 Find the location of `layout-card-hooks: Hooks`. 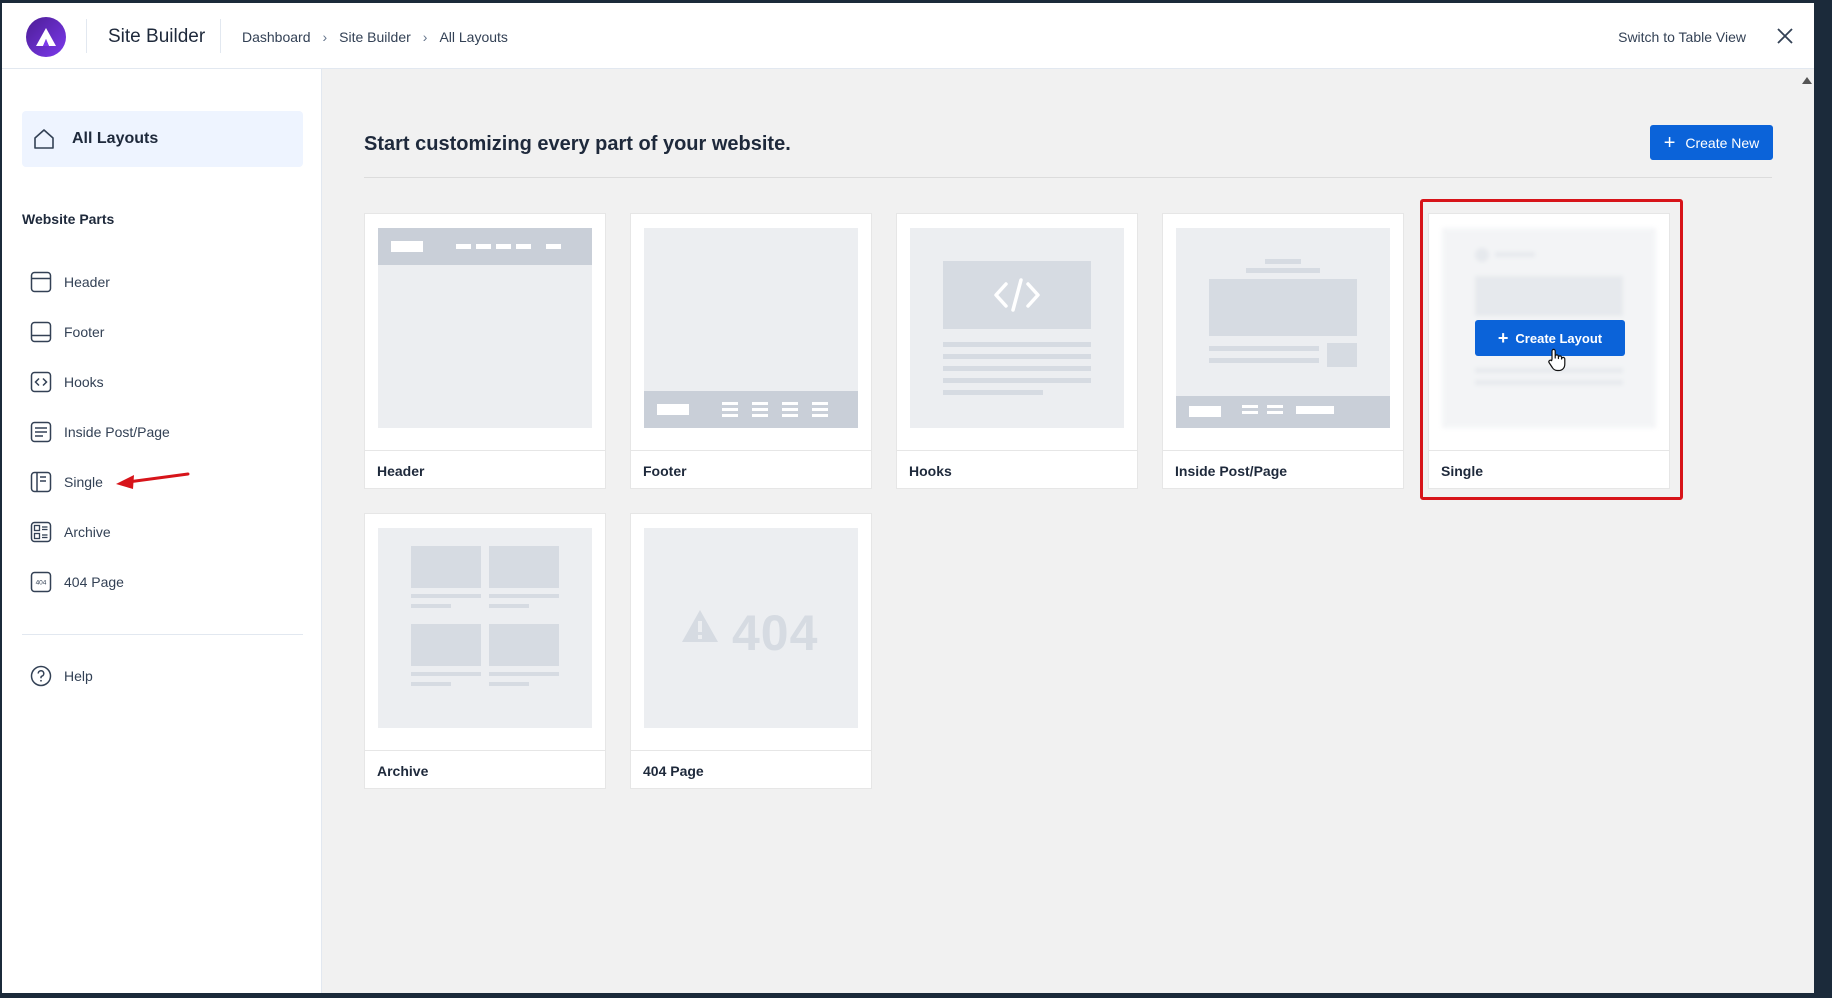

layout-card-hooks: Hooks is located at coordinates (1017, 351).